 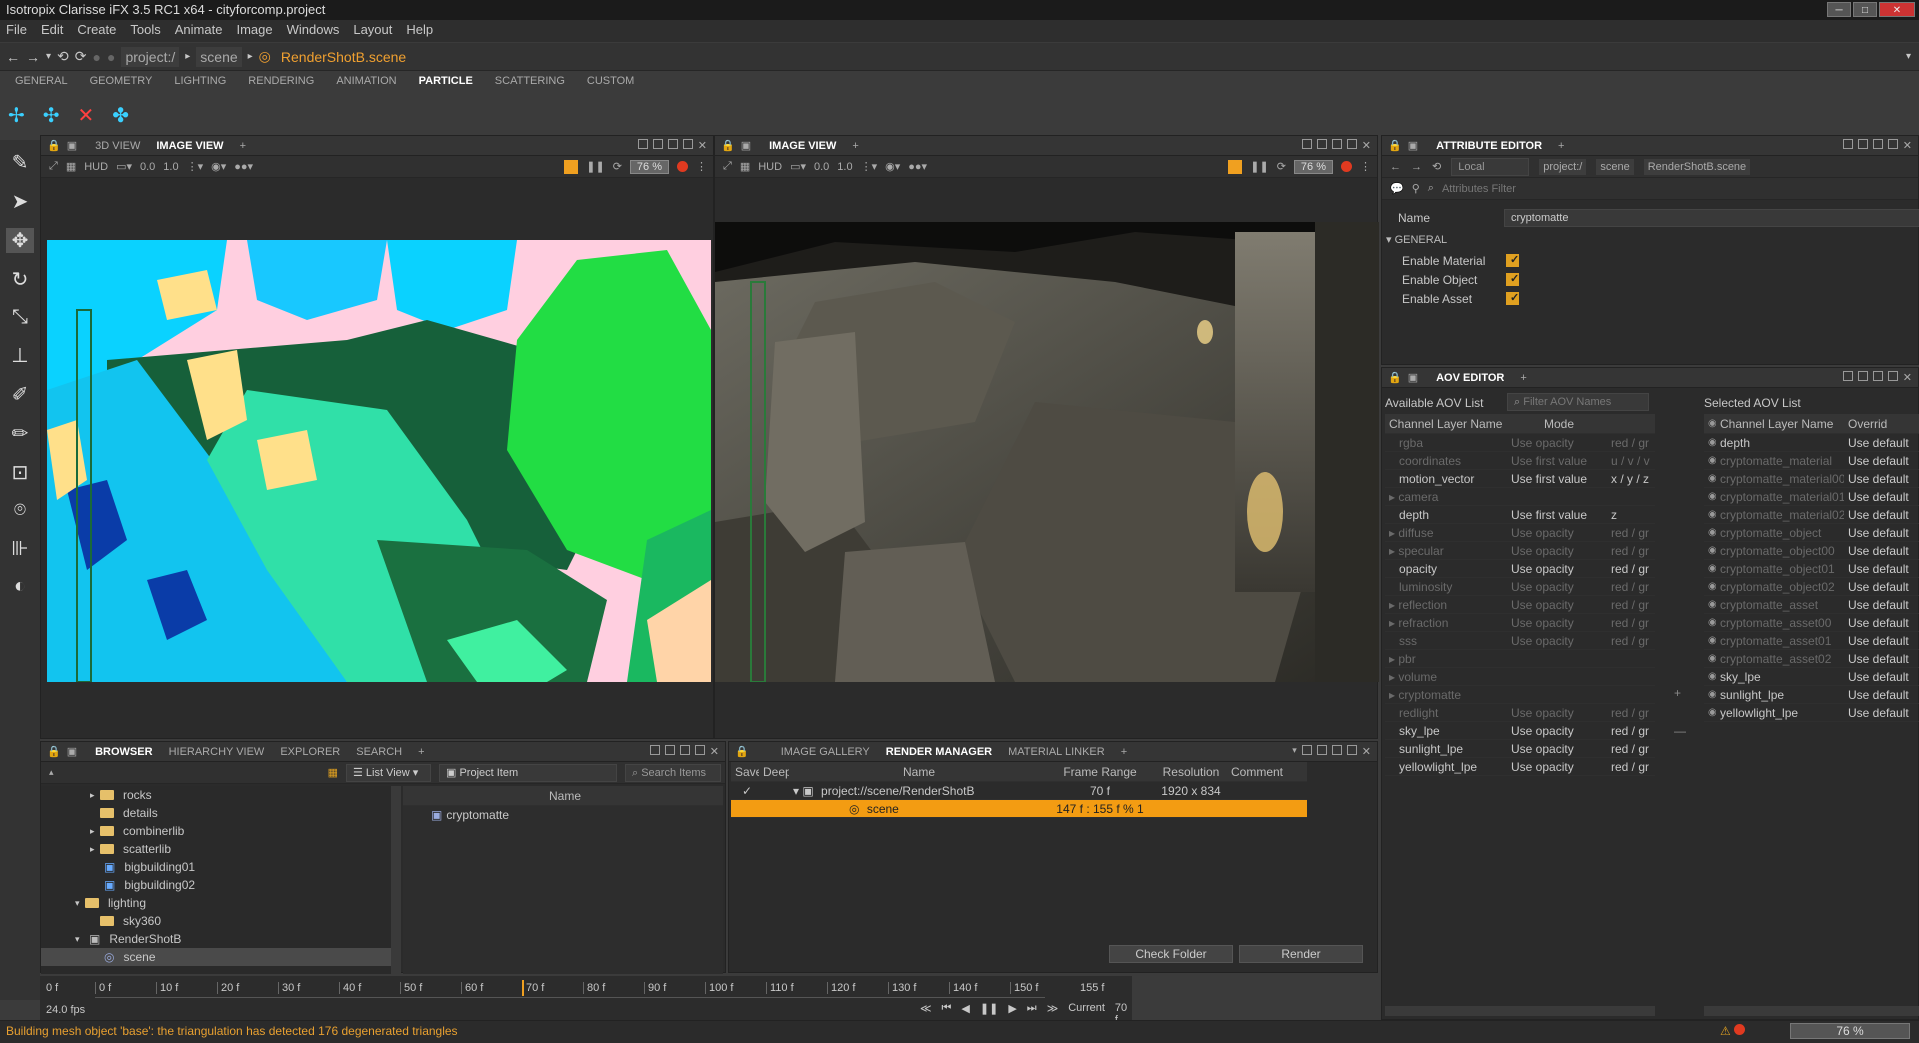 I want to click on lock-icon: ●, so click(x=97, y=57).